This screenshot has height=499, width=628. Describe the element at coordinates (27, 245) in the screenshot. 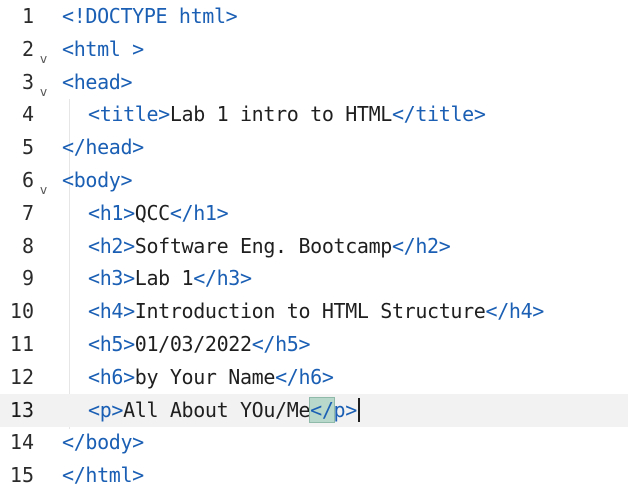

I see `line-number: 8` at that location.